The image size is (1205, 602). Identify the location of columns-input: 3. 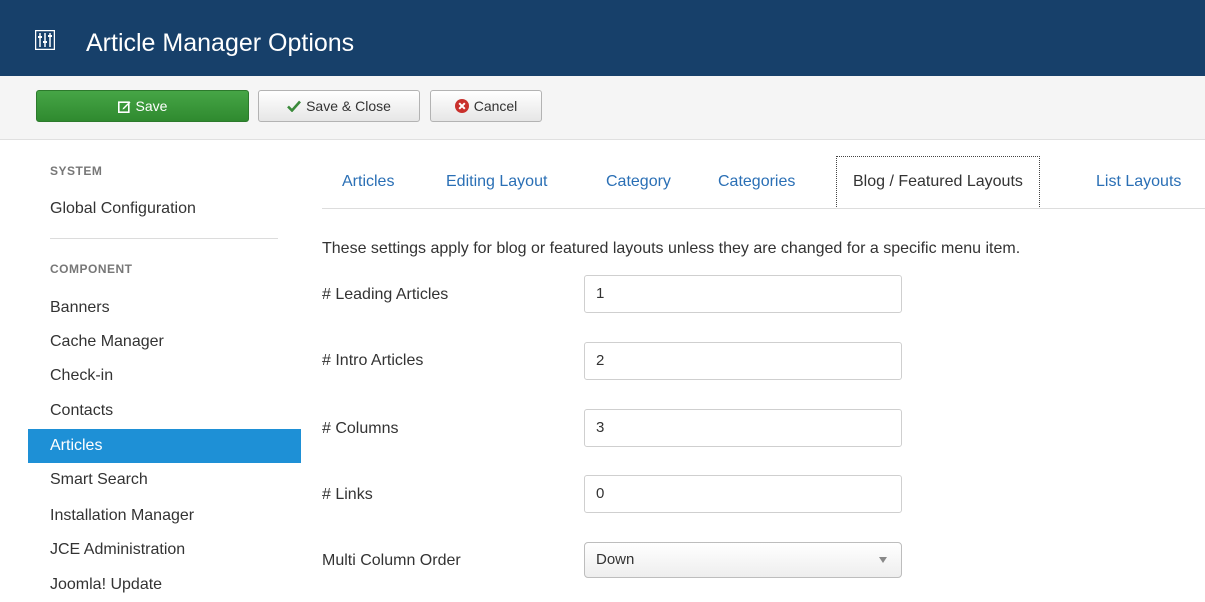
(743, 428).